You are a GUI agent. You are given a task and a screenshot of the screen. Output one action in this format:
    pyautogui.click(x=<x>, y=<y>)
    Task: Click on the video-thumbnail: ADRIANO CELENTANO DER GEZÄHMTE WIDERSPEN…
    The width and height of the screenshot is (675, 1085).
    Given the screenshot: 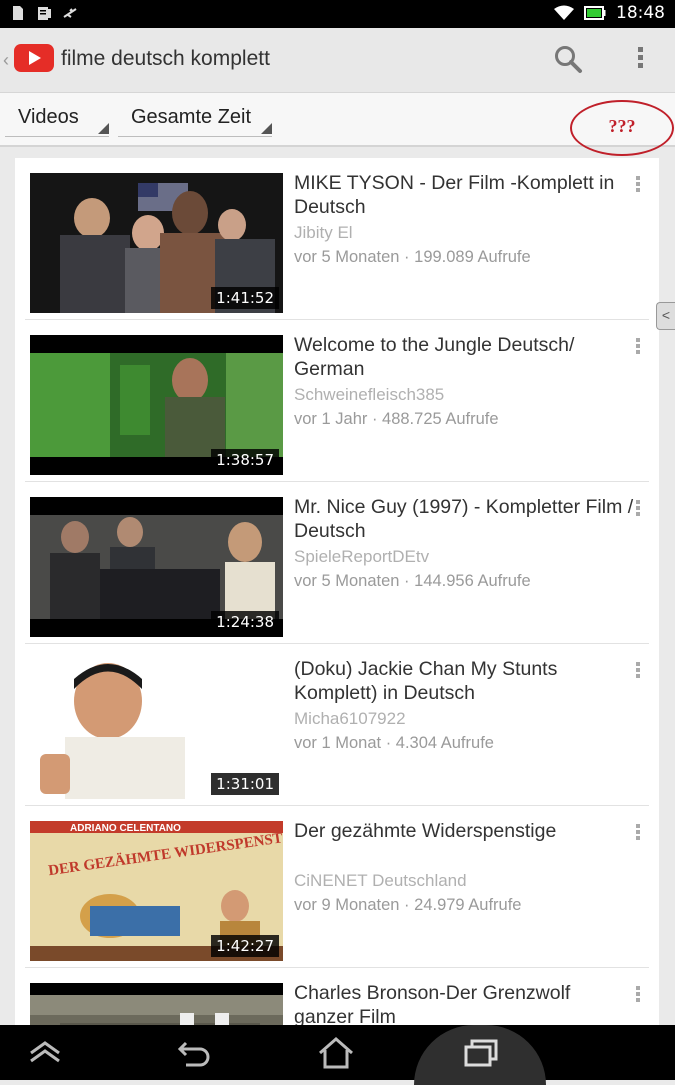 What is the action you would take?
    pyautogui.click(x=156, y=891)
    